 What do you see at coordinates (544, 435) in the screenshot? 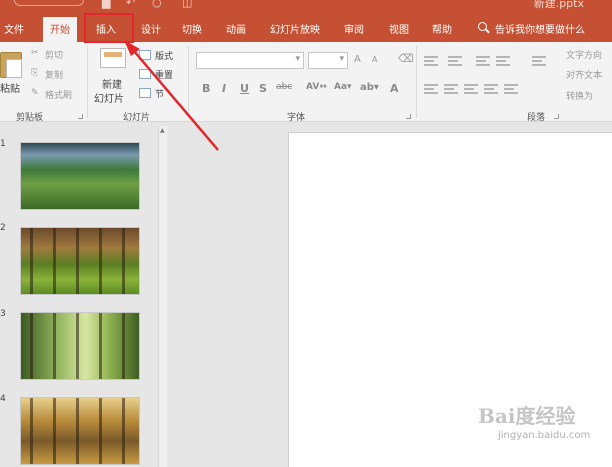
I see `watermark-url: jingyan.baidu.com` at bounding box center [544, 435].